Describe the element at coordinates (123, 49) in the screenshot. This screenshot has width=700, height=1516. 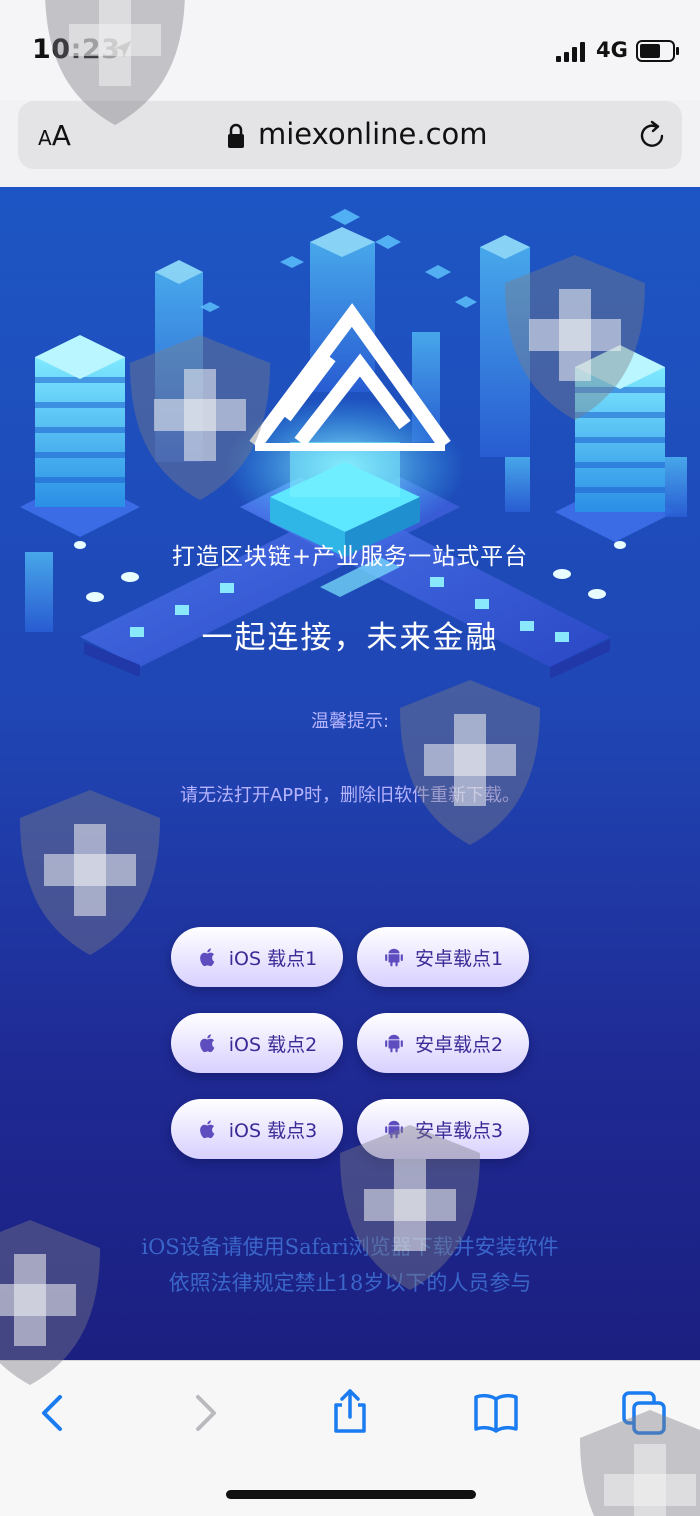
I see `location-arrow-icon` at that location.